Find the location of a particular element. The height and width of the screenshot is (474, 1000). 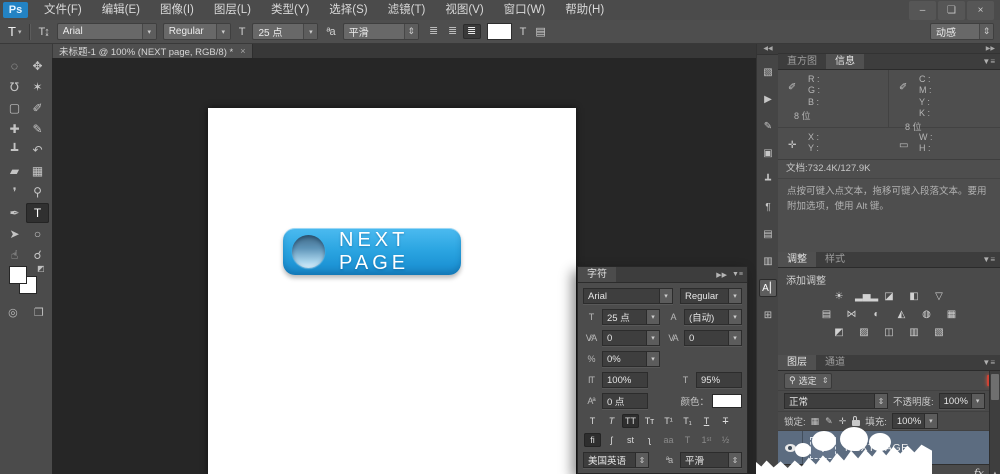

faux-bold-button: T is located at coordinates (592, 421).